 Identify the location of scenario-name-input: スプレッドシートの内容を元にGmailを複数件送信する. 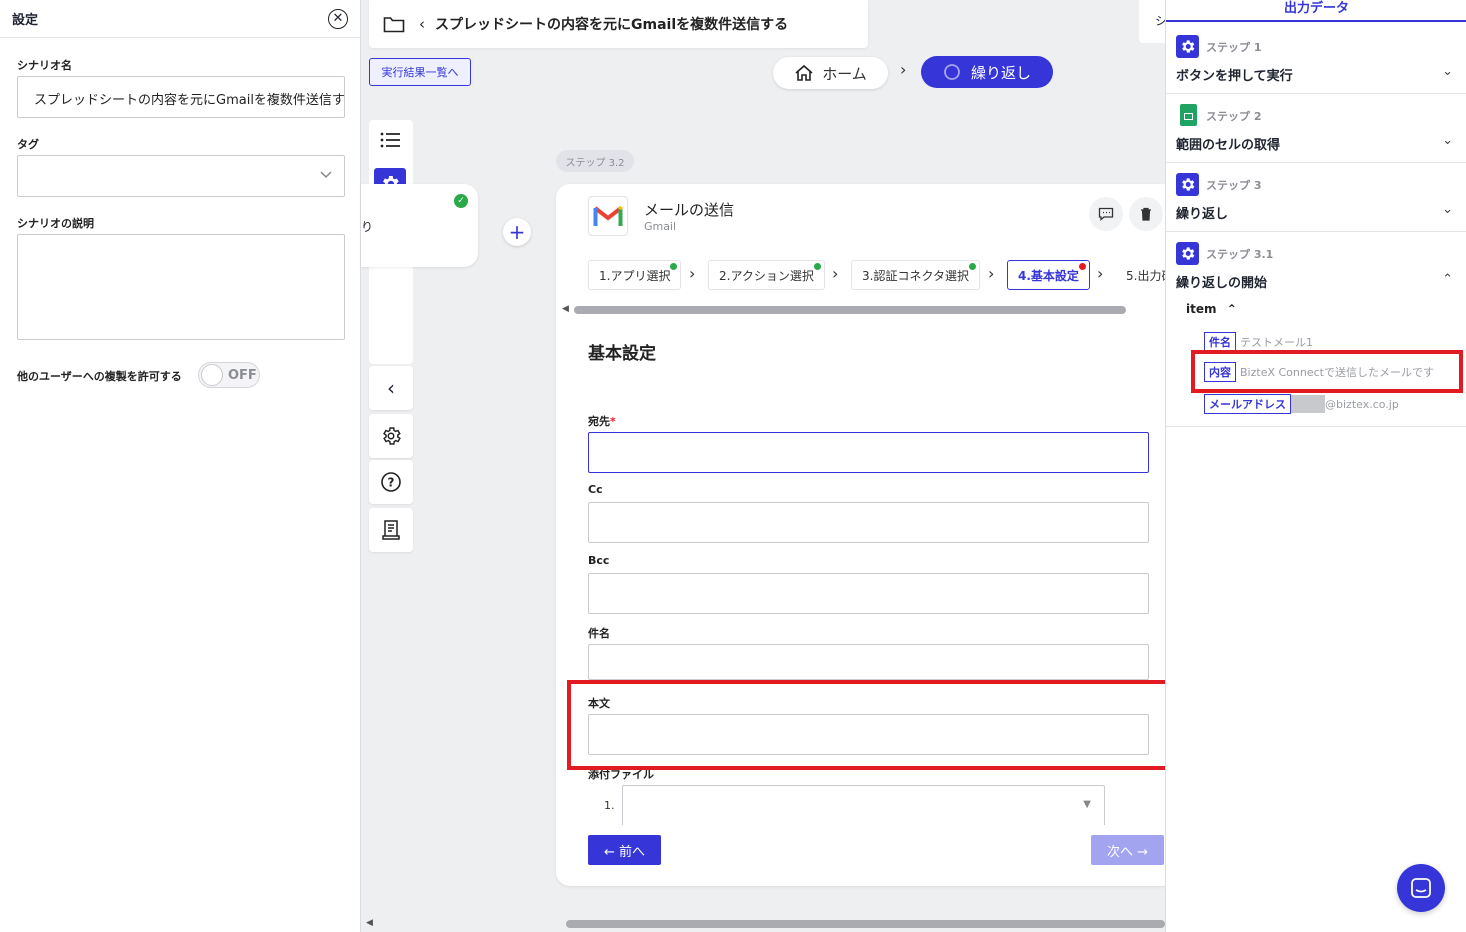
(181, 97).